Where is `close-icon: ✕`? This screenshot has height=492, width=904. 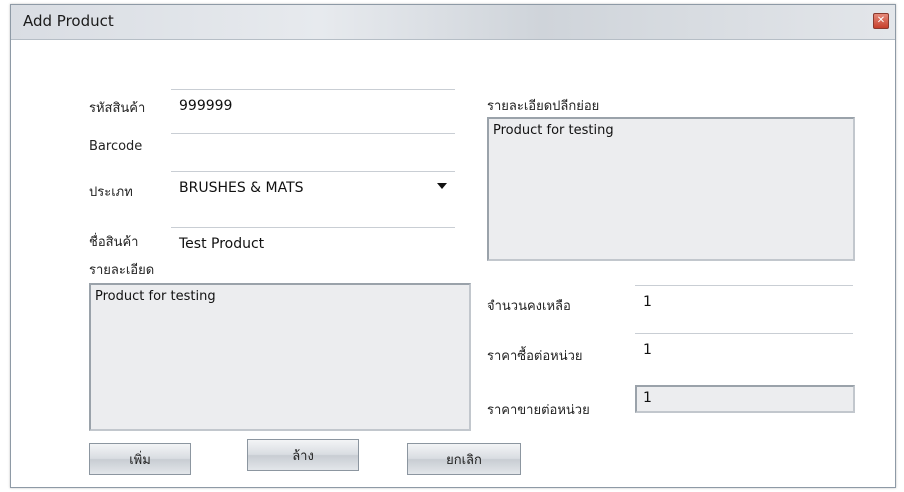
close-icon: ✕ is located at coordinates (881, 21).